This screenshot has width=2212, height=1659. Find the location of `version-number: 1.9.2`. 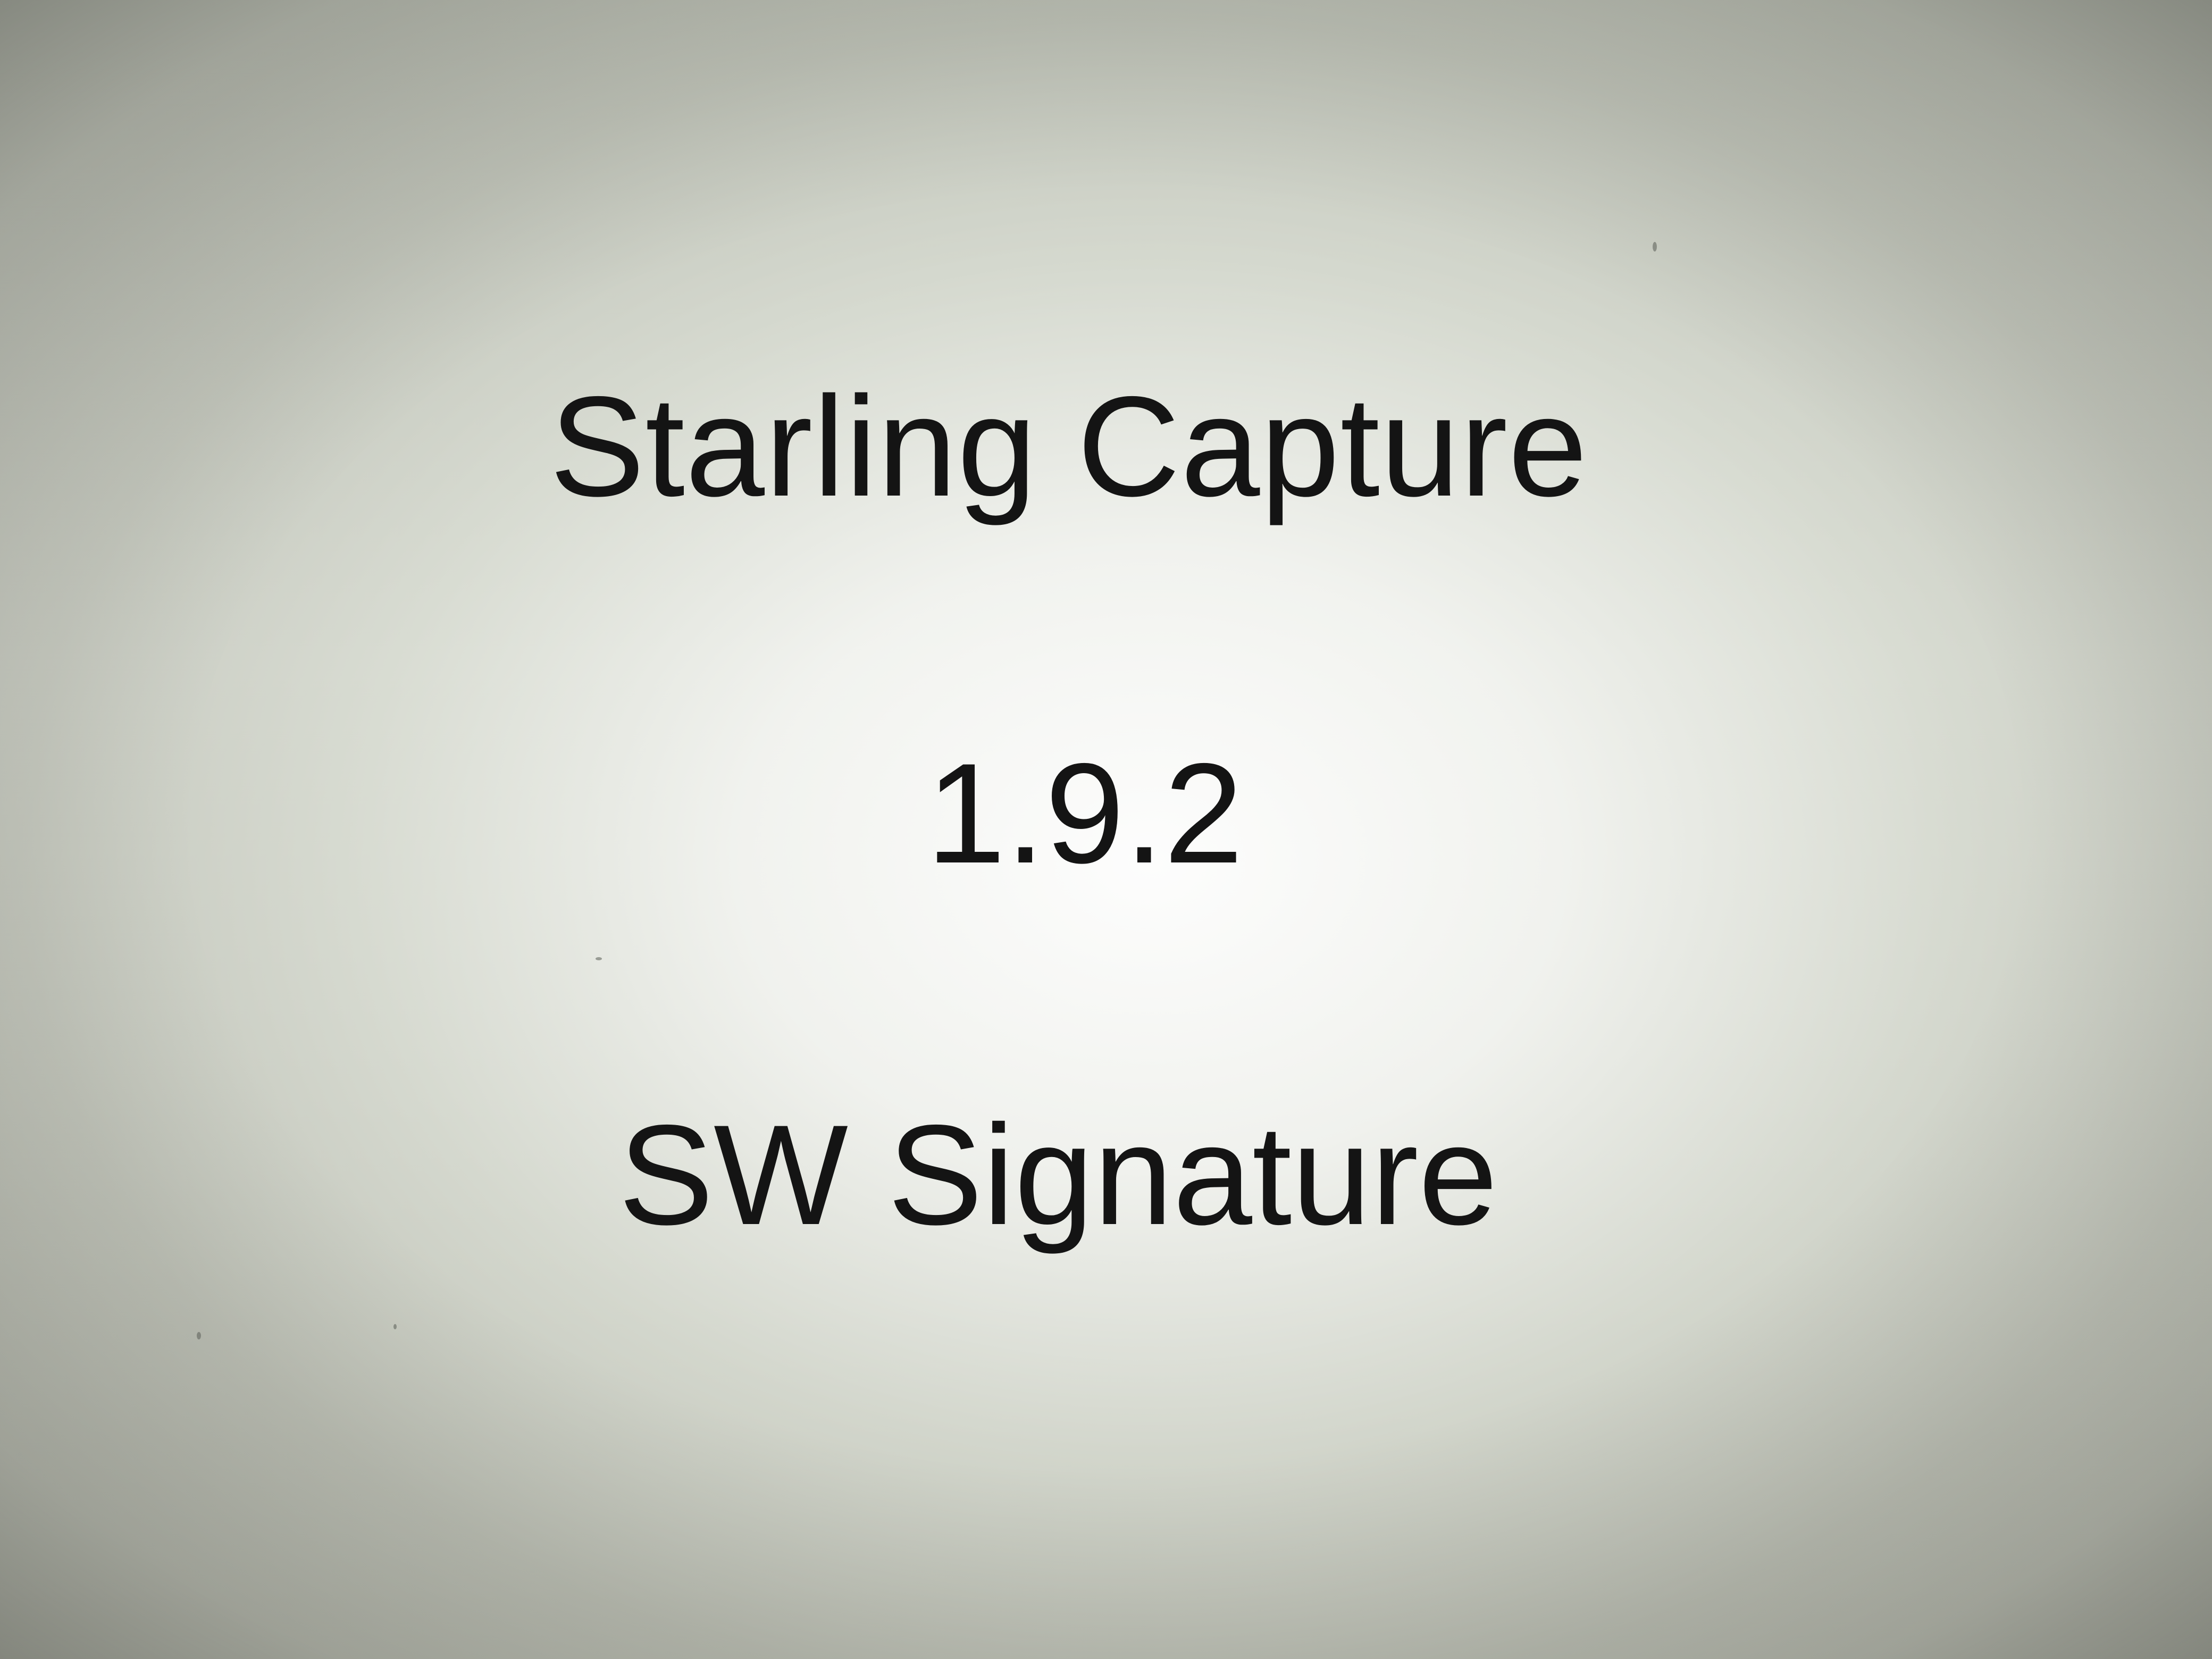

version-number: 1.9.2 is located at coordinates (1085, 813).